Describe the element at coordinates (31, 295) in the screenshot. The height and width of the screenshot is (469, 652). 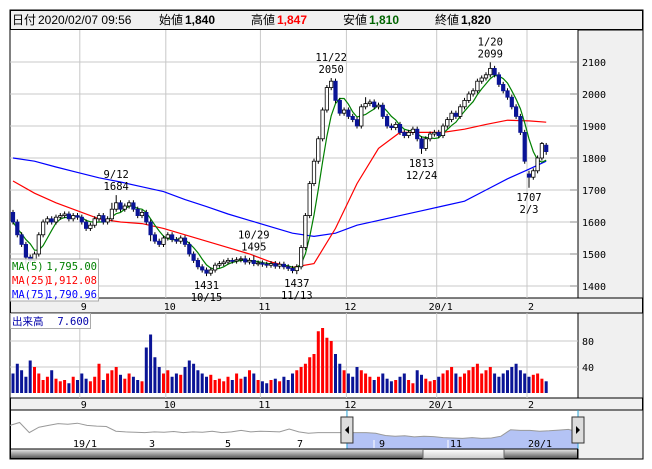
I see `ma75-label: MA(75)` at that location.